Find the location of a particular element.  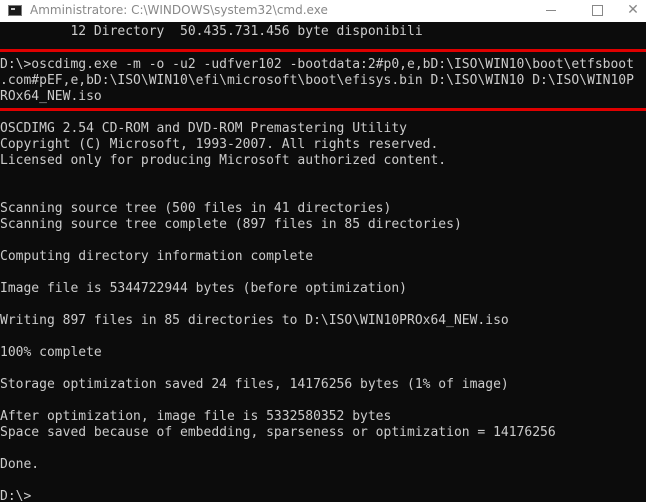

console-line: 100% complete is located at coordinates (51, 352).